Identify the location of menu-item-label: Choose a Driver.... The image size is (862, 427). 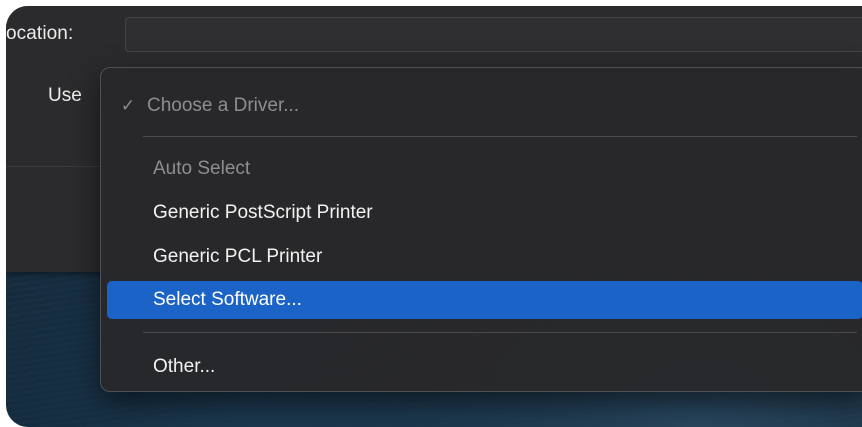
(223, 105).